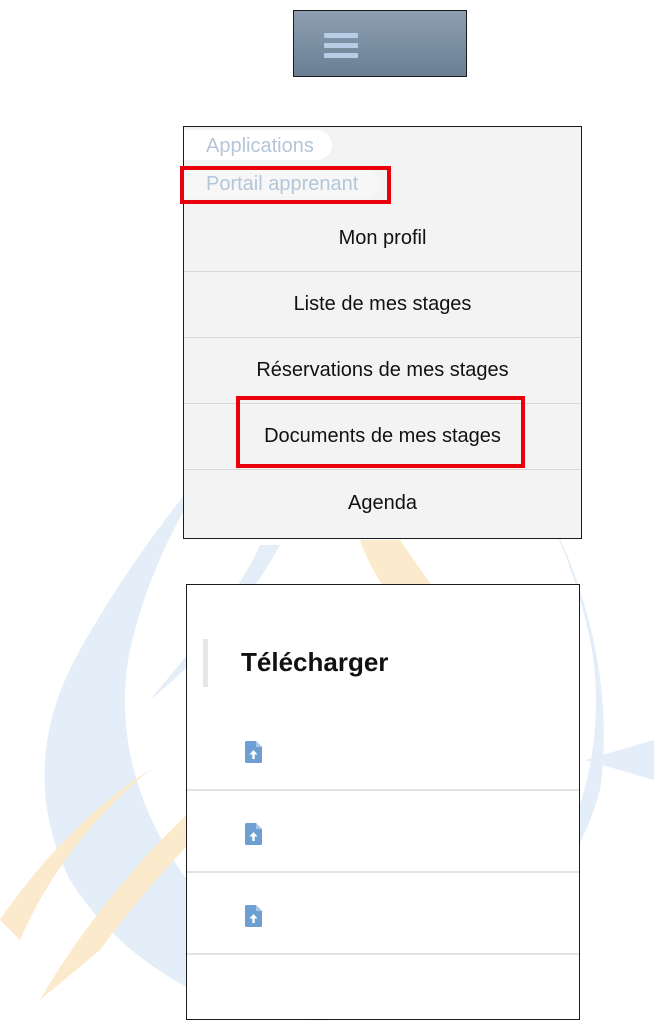 The image size is (654, 1030). Describe the element at coordinates (380, 43) in the screenshot. I see `menu-button-panel` at that location.